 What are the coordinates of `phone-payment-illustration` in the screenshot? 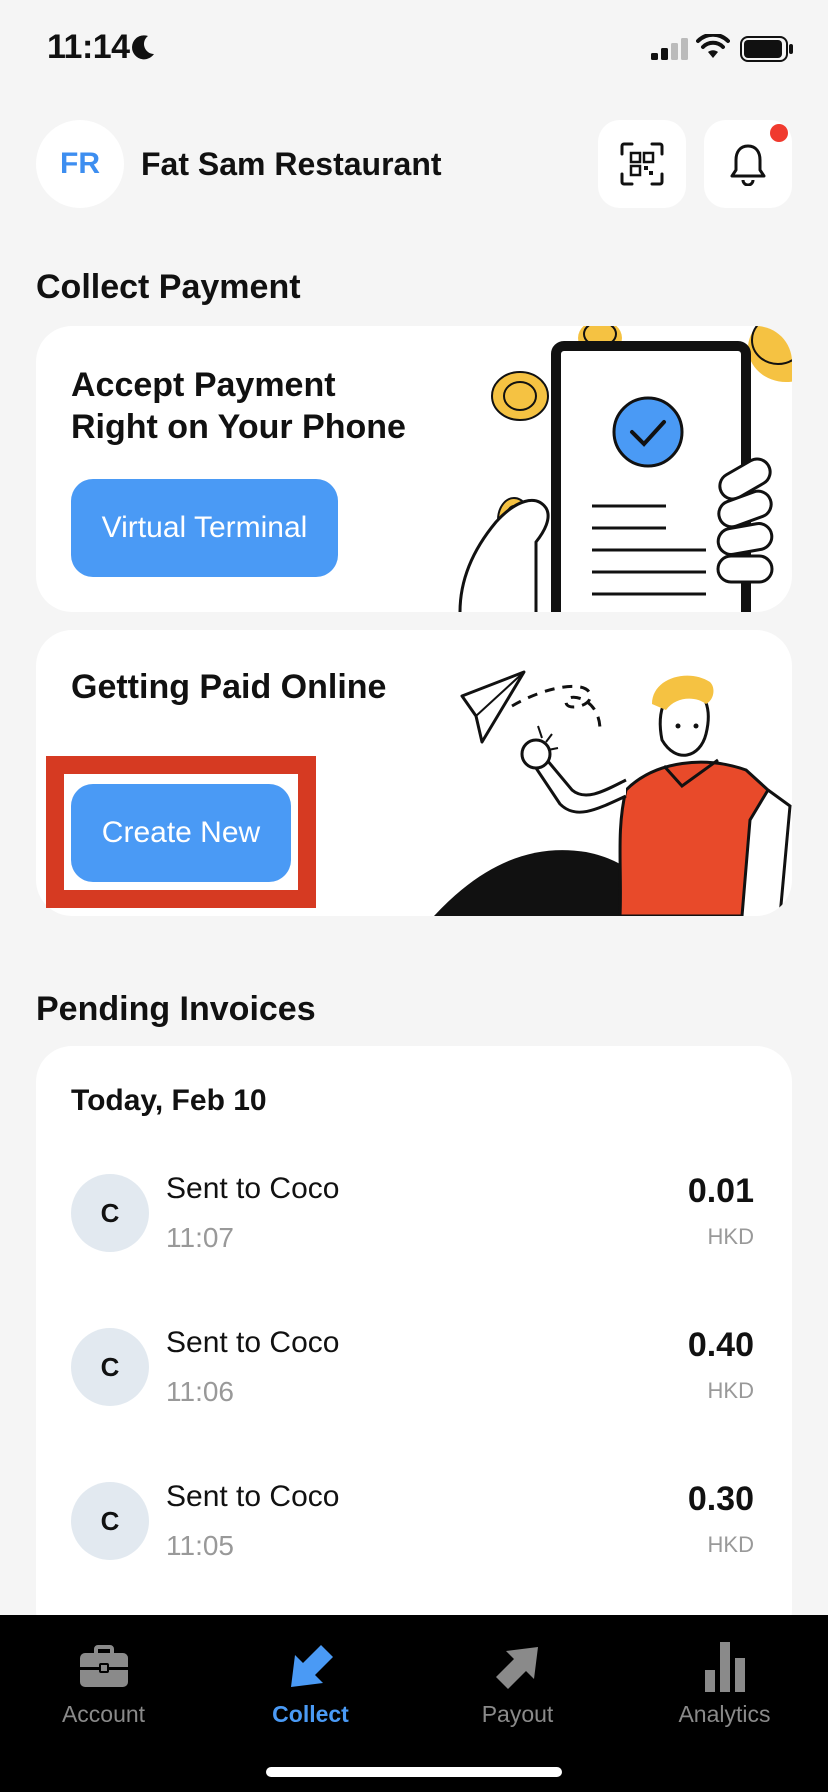 It's located at (625, 469).